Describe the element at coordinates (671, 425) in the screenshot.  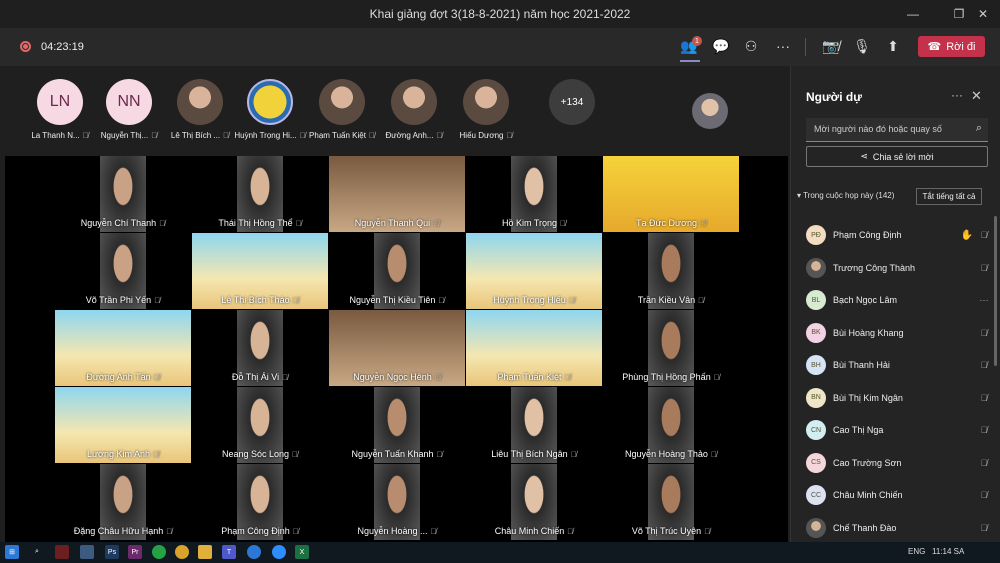
I see `video-tile: Nguyễn Hoàng Thảo 🎙̸` at that location.